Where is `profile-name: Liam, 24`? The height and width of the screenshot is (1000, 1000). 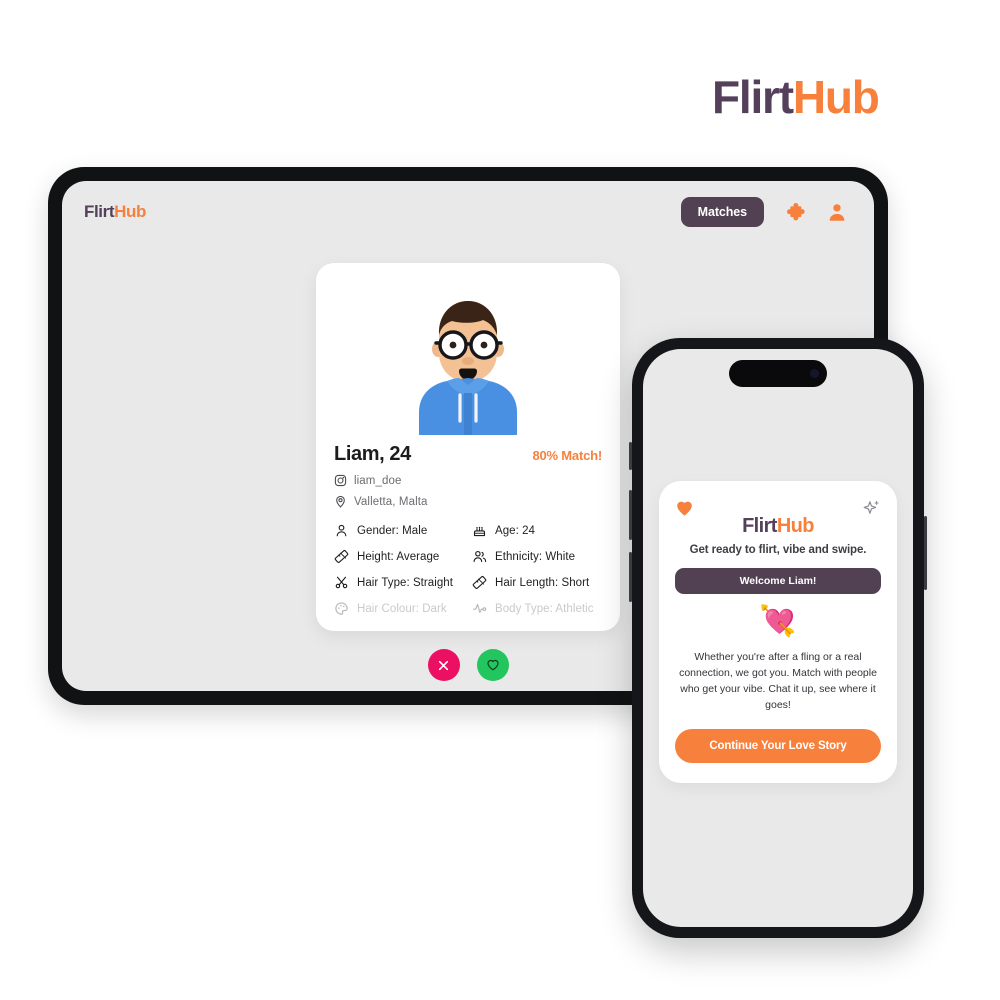 profile-name: Liam, 24 is located at coordinates (372, 454).